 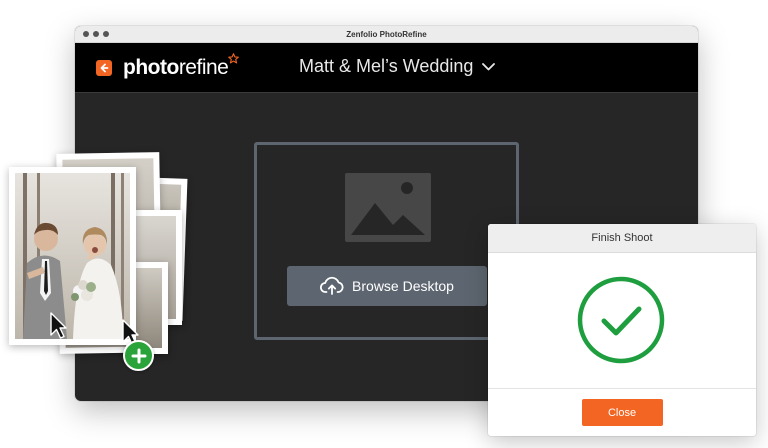 I want to click on browse-desktop-button: Browse Desktop, so click(x=387, y=286).